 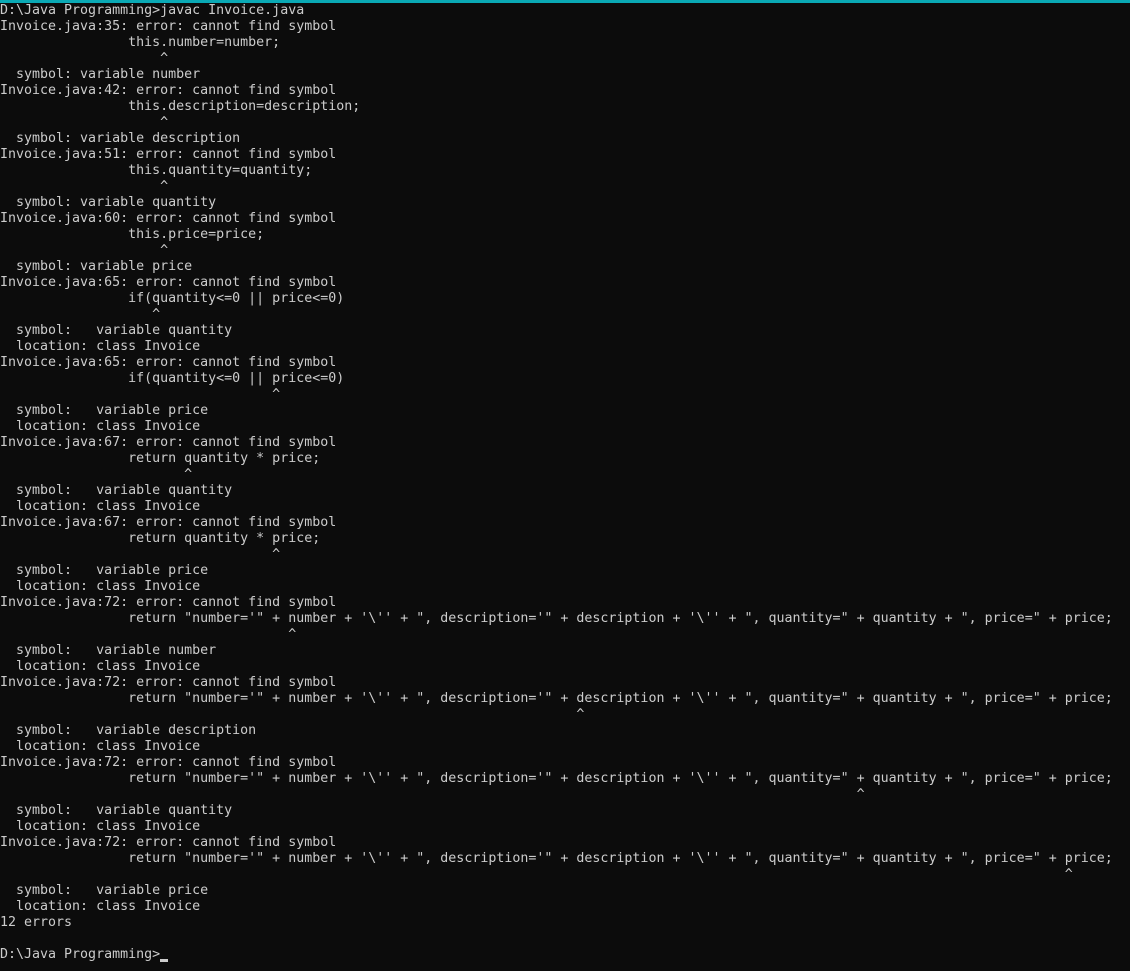 What do you see at coordinates (80, 954) in the screenshot?
I see `command-prompt: D:\Java Programming>` at bounding box center [80, 954].